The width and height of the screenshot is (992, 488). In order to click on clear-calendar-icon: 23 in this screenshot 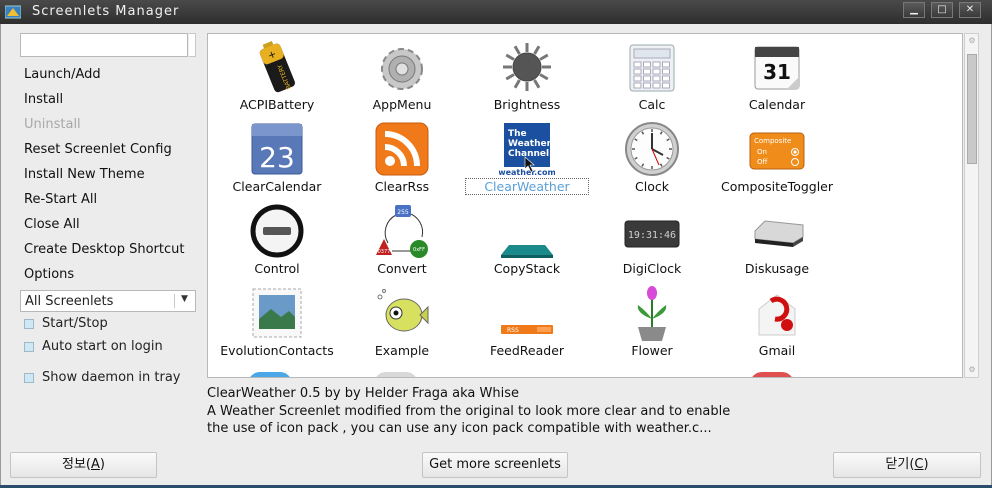, I will do `click(277, 149)`.